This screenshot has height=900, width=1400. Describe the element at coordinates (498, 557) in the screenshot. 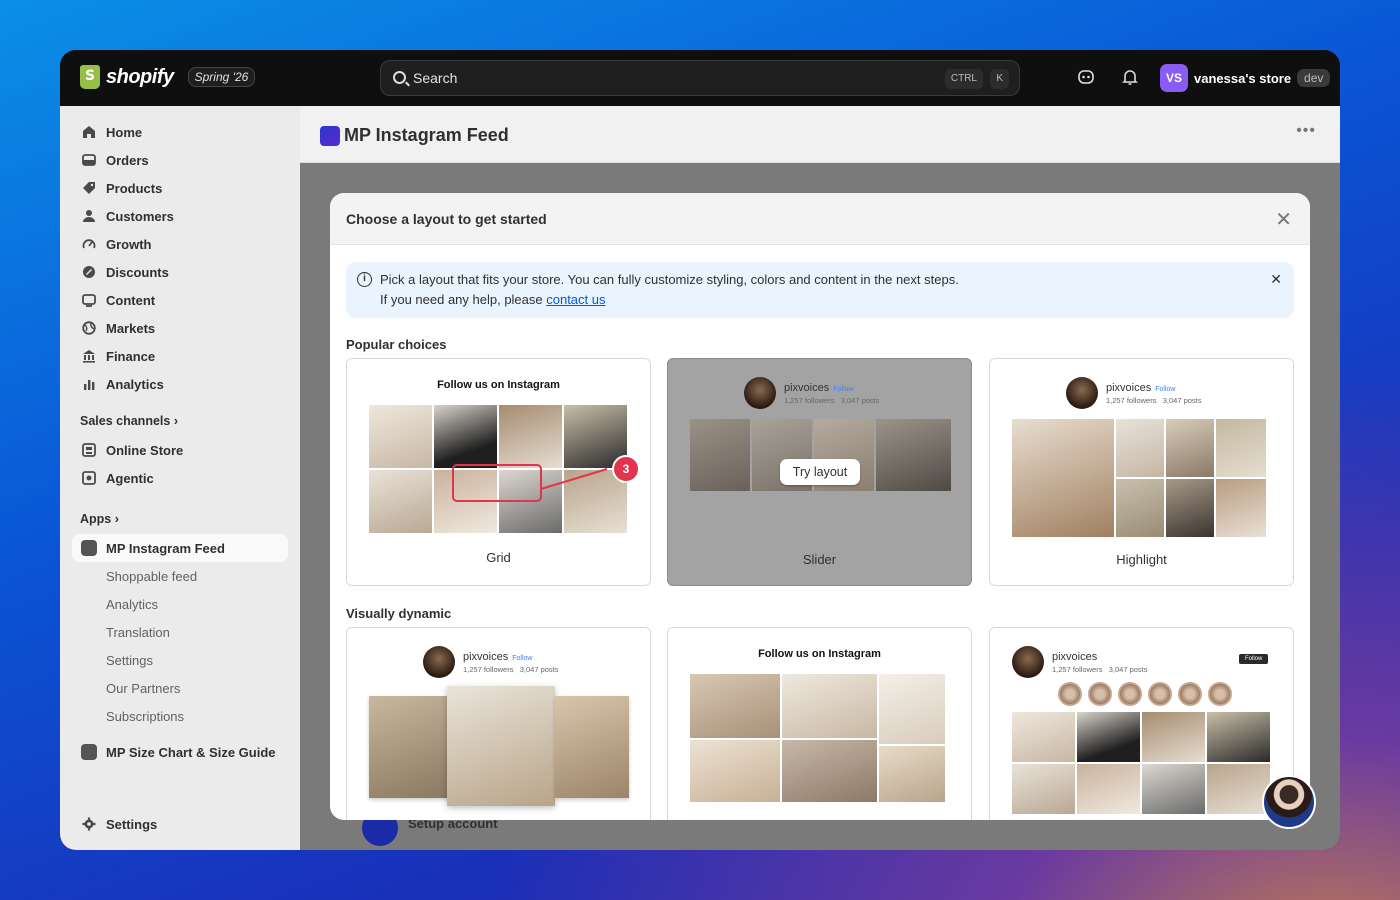

I see `card-caption: Grid` at that location.